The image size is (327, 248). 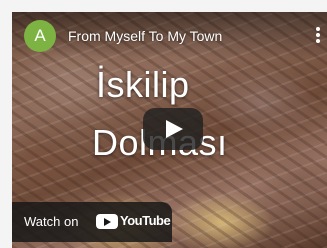 What do you see at coordinates (40, 36) in the screenshot?
I see `channel-avatar: A` at bounding box center [40, 36].